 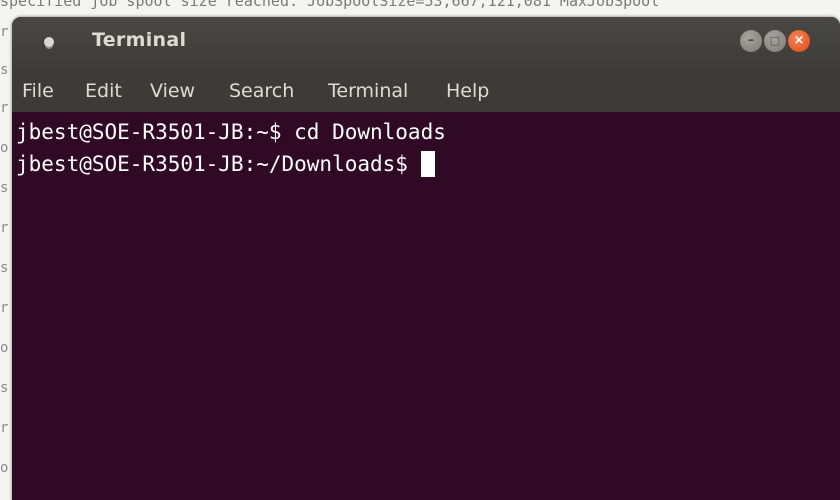 What do you see at coordinates (751, 41) in the screenshot?
I see `minimize-icon: –` at bounding box center [751, 41].